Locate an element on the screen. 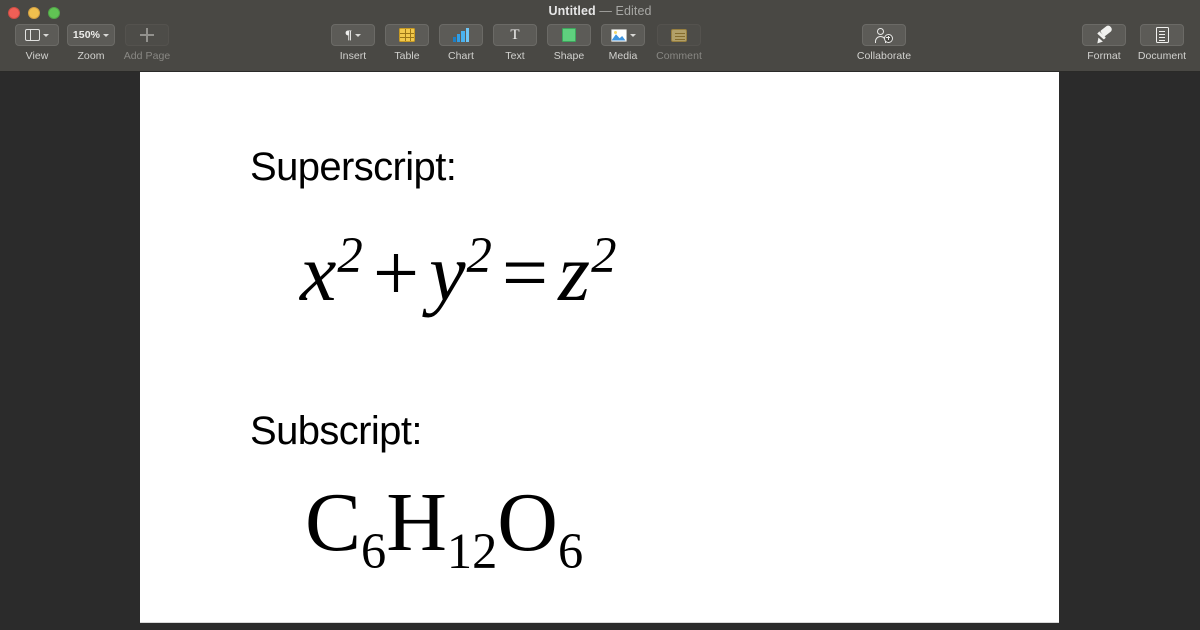 This screenshot has height=630, width=1200. insert-button-surface: ¶ is located at coordinates (353, 35).